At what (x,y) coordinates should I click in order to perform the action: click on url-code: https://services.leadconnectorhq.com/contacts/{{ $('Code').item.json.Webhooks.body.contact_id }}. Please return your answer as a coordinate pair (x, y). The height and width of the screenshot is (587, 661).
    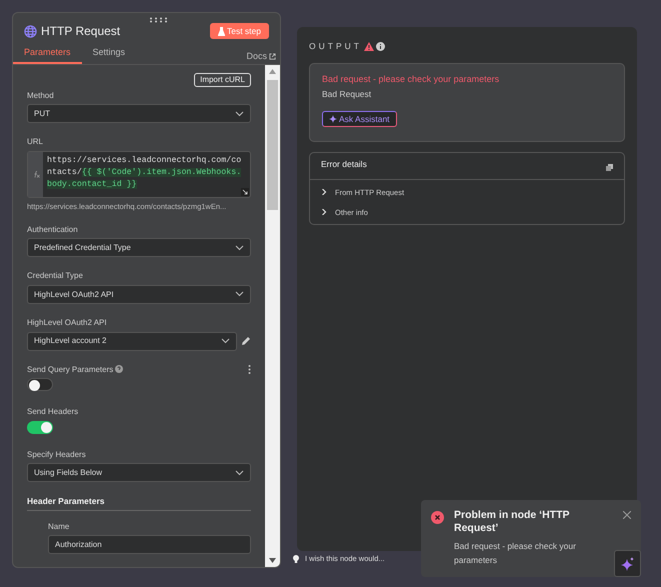
    Looking at the image, I should click on (144, 172).